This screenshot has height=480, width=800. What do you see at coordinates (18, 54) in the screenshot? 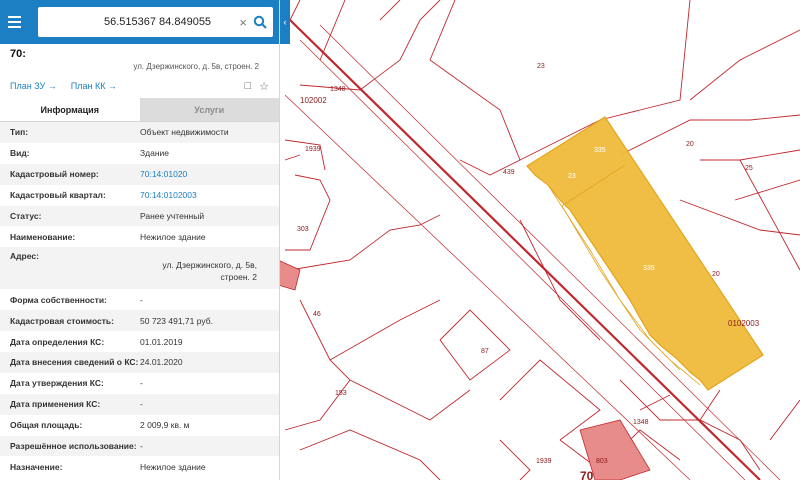
I see `object-number: 70:` at bounding box center [18, 54].